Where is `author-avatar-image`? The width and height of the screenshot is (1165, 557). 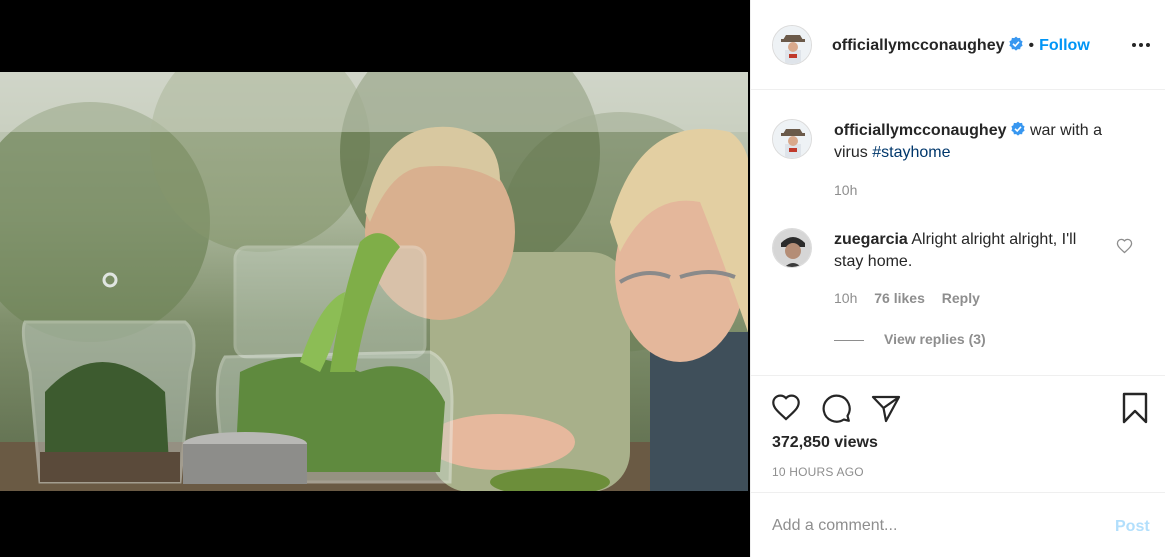 author-avatar-image is located at coordinates (792, 45).